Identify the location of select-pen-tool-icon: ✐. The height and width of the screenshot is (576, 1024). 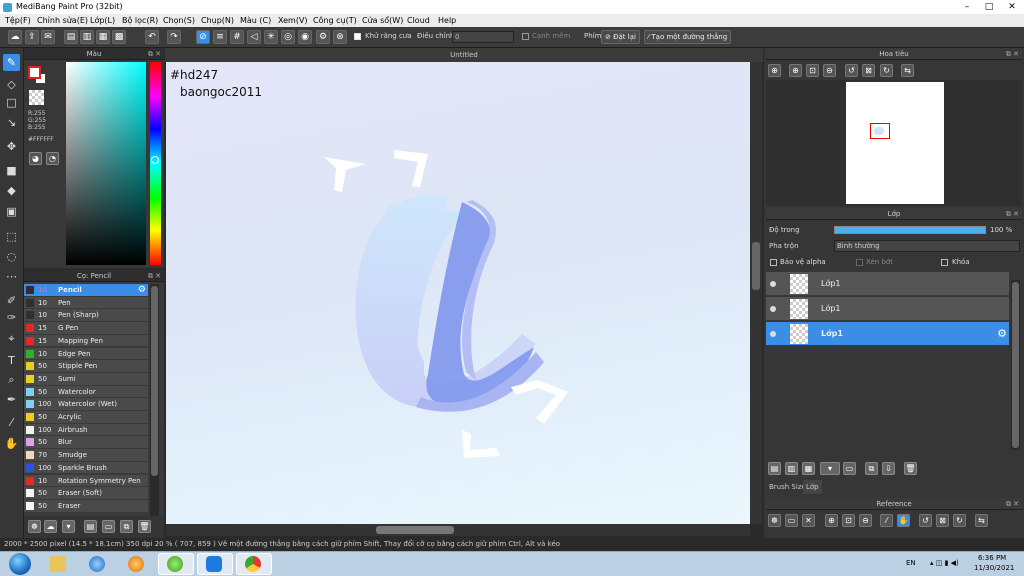
(11, 300).